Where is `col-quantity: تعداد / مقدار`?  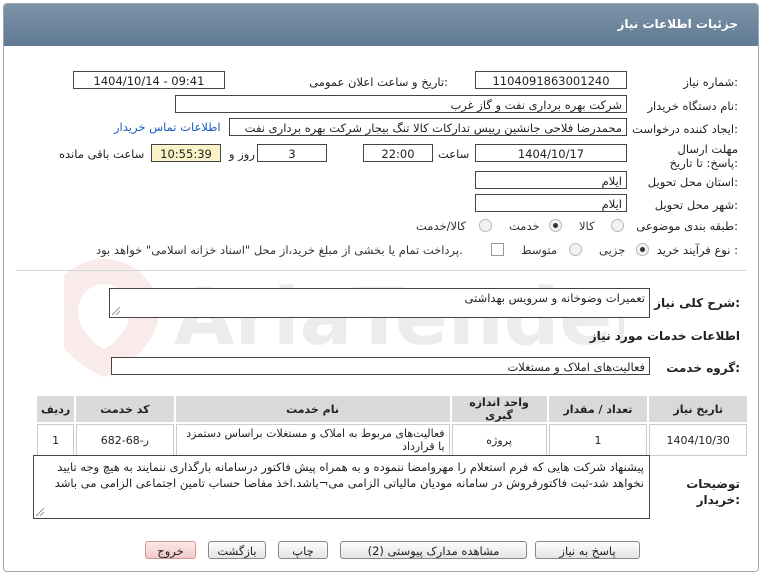 col-quantity: تعداد / مقدار is located at coordinates (598, 409).